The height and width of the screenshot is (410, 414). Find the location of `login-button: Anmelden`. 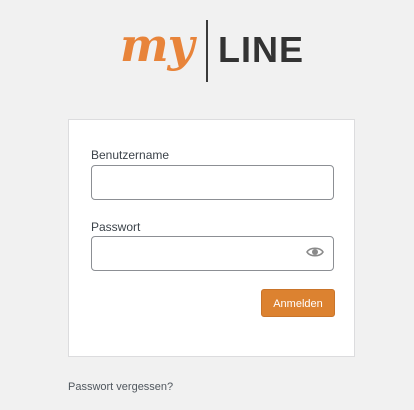

login-button: Anmelden is located at coordinates (298, 303).